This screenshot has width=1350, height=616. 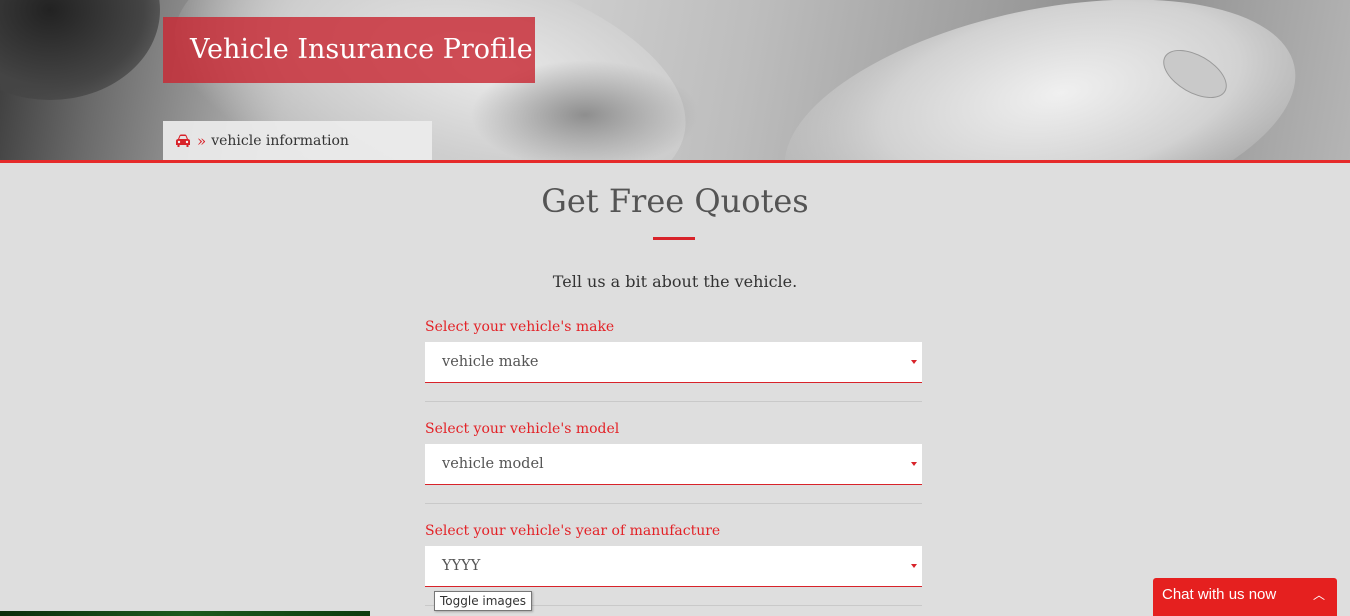 What do you see at coordinates (522, 429) in the screenshot?
I see `vehicle-model-label: Select your vehicle's model` at bounding box center [522, 429].